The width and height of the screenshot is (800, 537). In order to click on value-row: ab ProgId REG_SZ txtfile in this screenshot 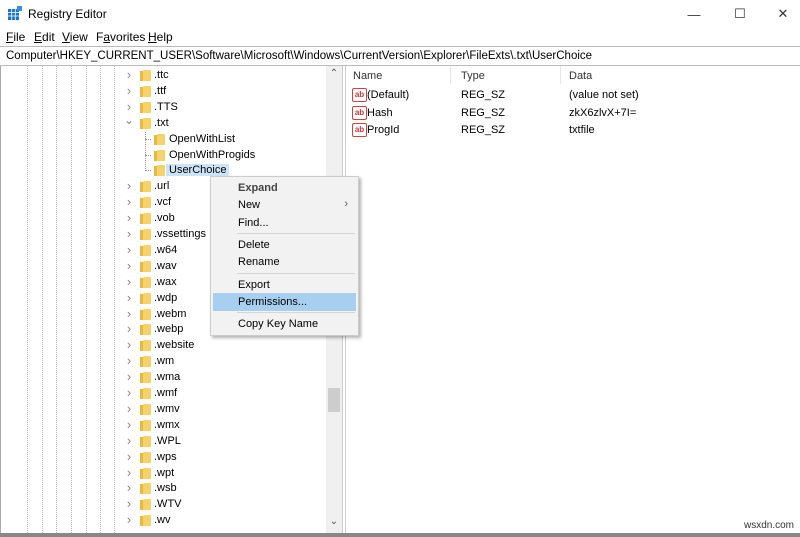, I will do `click(573, 130)`.